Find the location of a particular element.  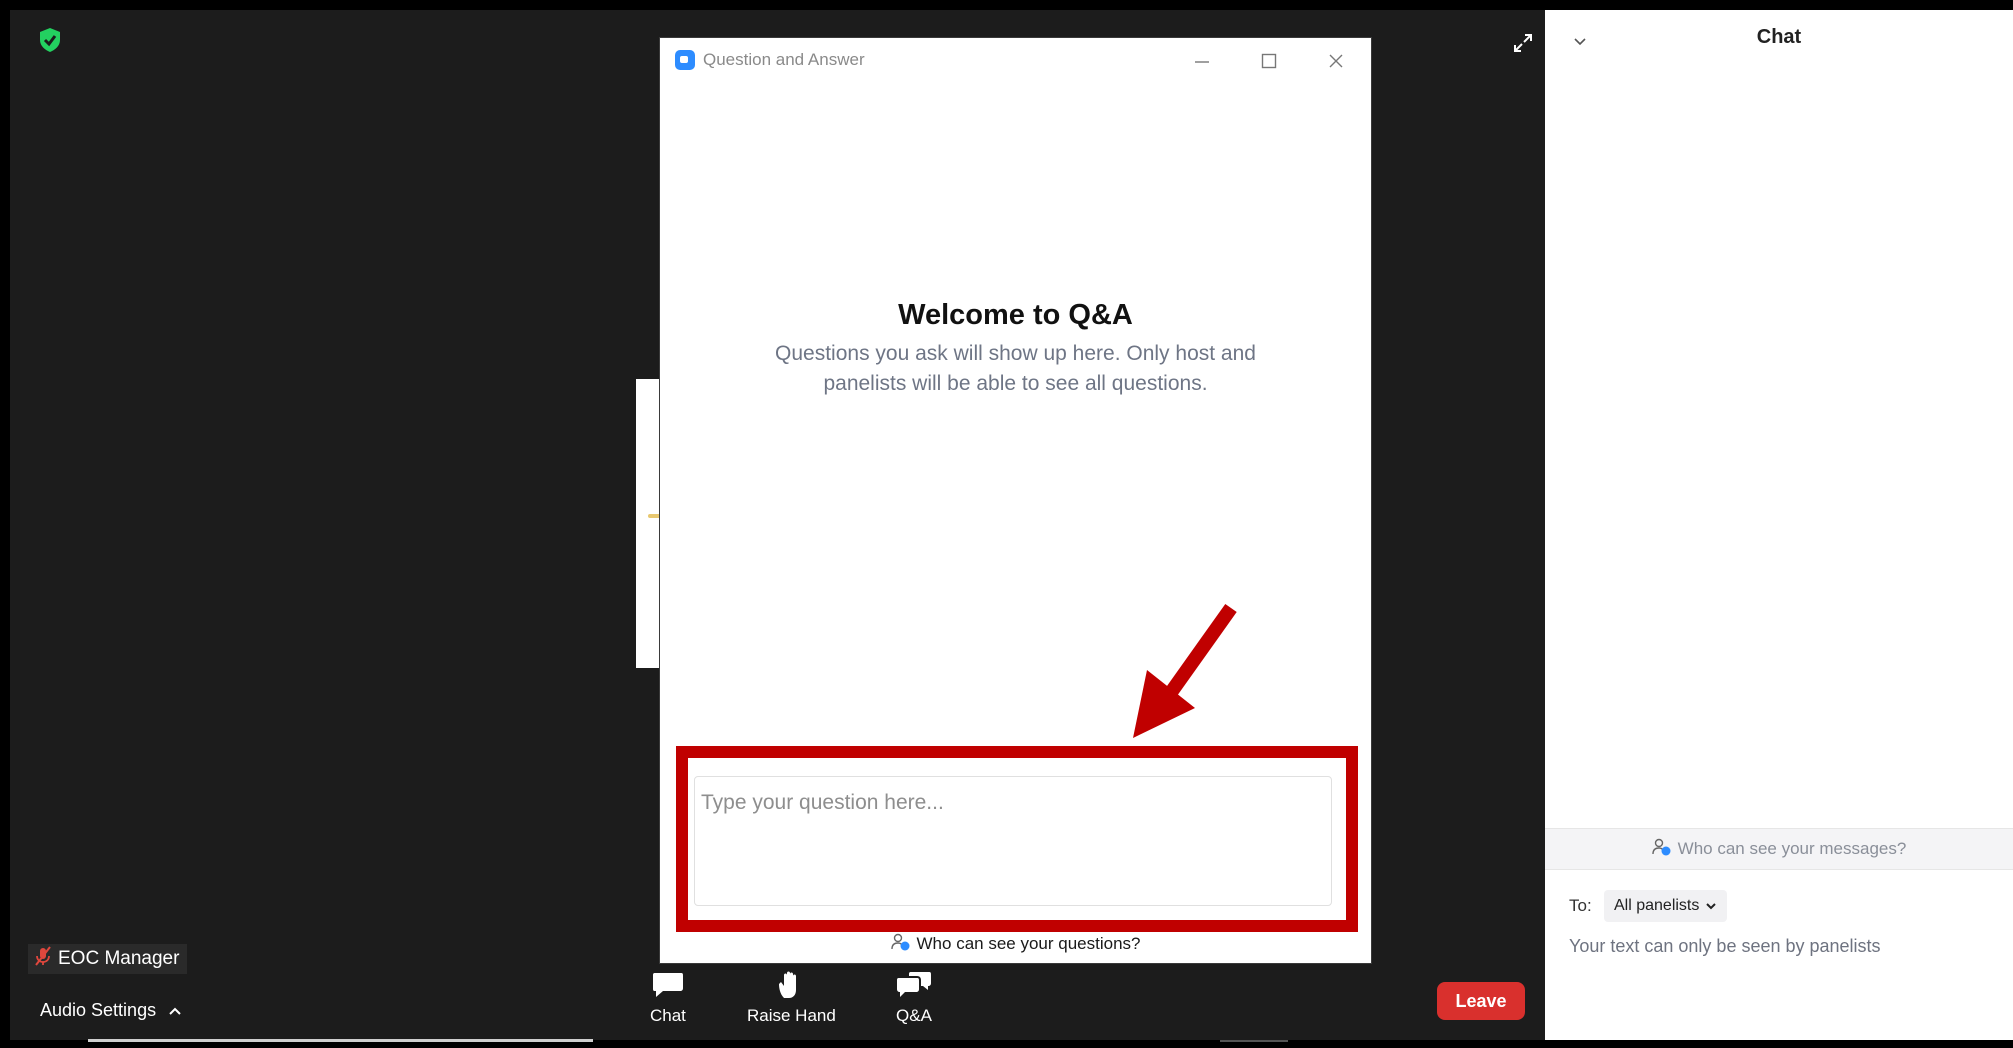

qa-who-can-see-text: Who can see your questions? is located at coordinates (1028, 943).